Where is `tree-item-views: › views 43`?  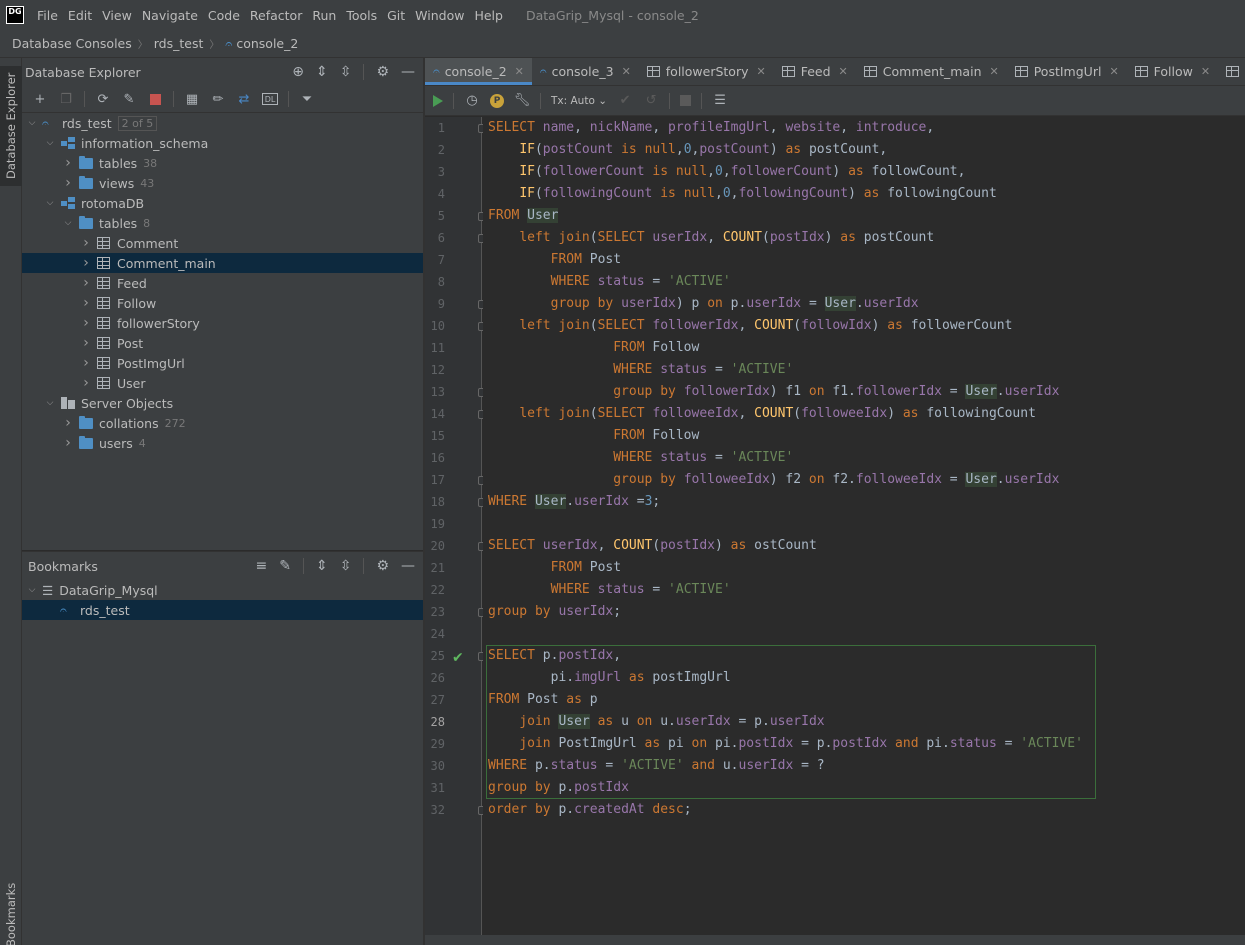 tree-item-views: › views 43 is located at coordinates (222, 183).